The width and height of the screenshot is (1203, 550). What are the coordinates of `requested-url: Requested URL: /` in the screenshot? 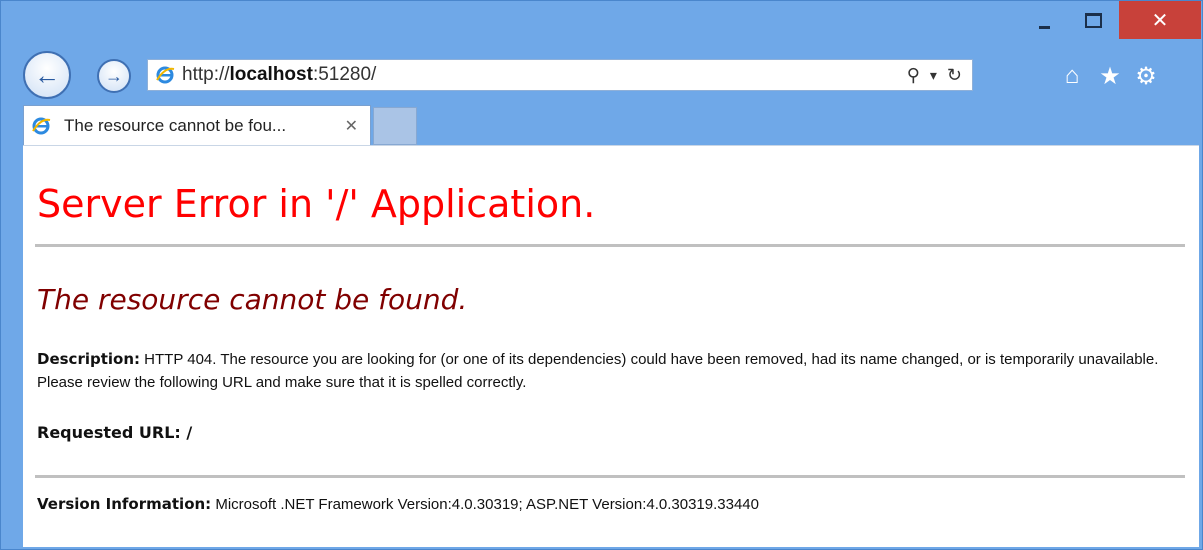 It's located at (114, 433).